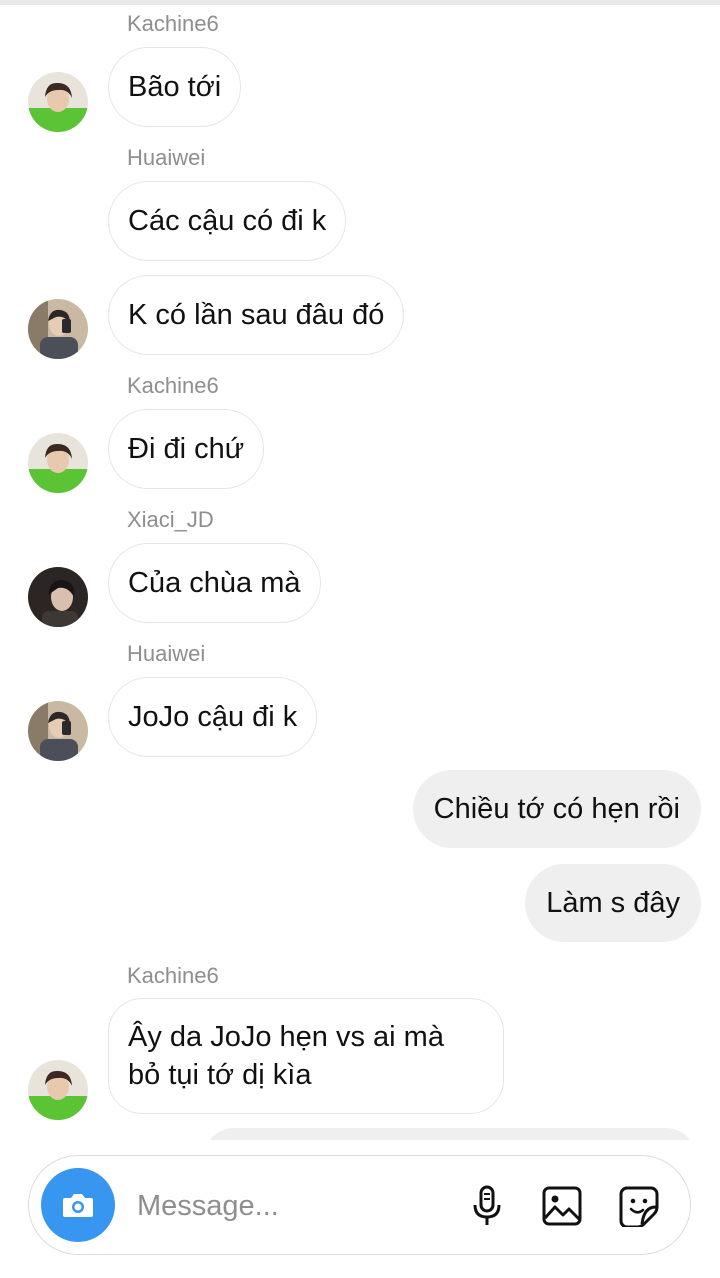  Describe the element at coordinates (175, 87) in the screenshot. I see `message-bubble: Bão tới` at that location.